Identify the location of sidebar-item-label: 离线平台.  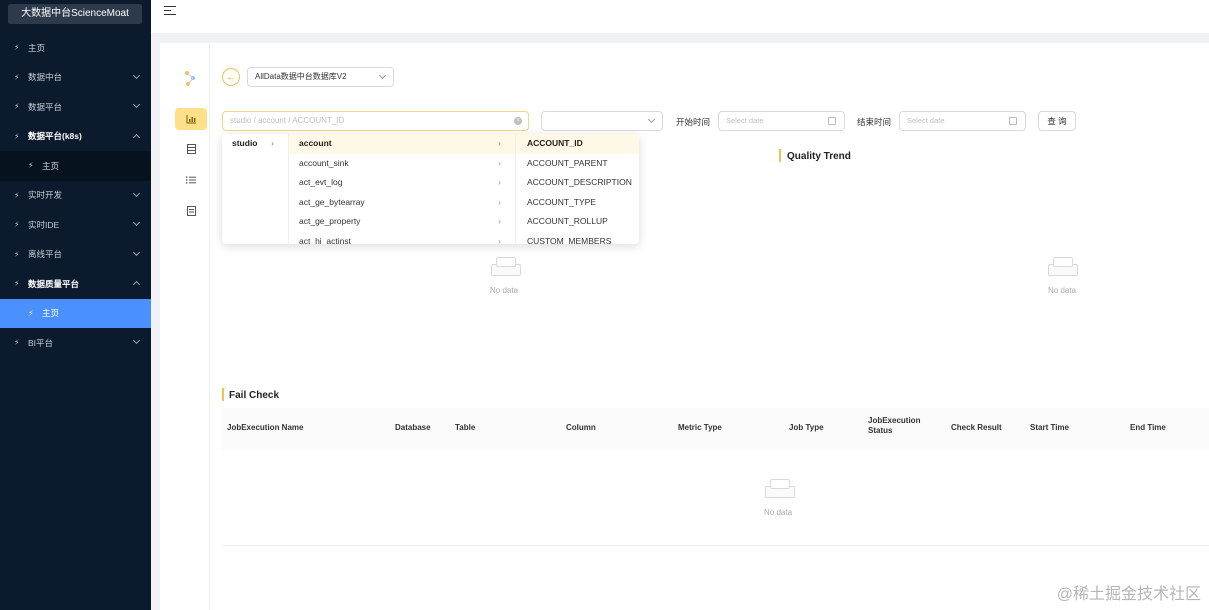
(45, 254).